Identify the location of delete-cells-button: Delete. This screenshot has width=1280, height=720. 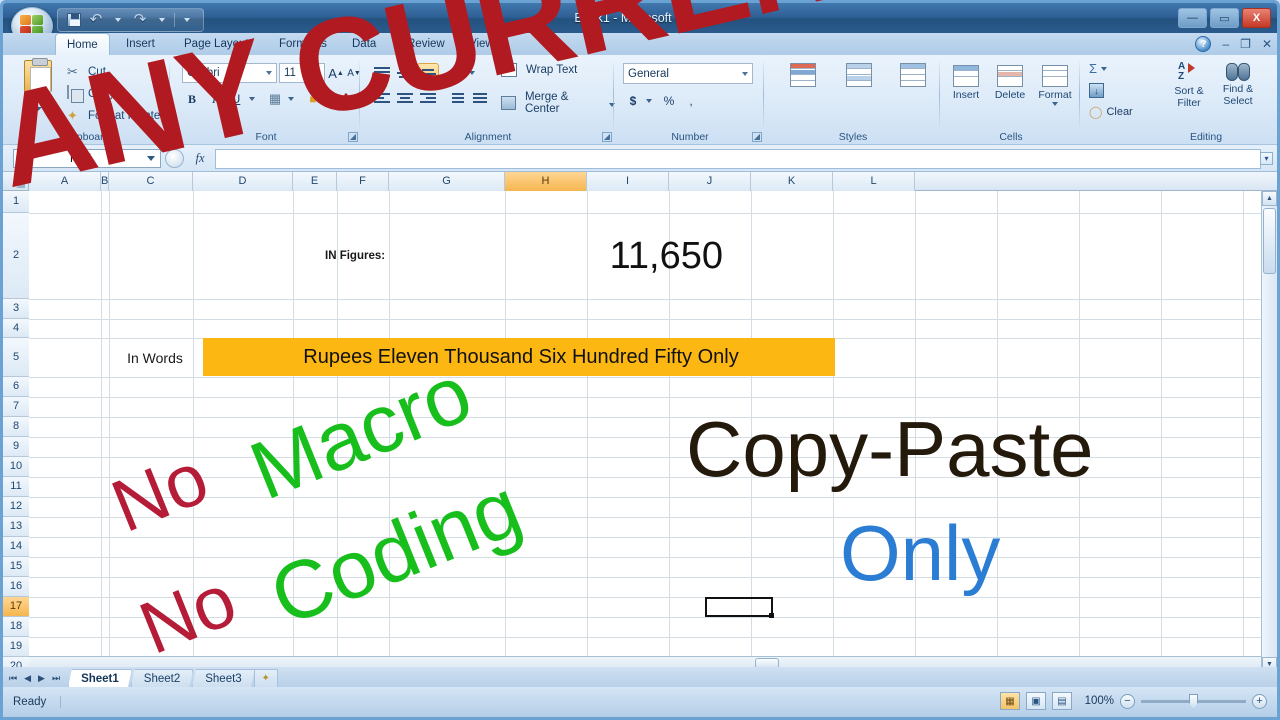
(1010, 83).